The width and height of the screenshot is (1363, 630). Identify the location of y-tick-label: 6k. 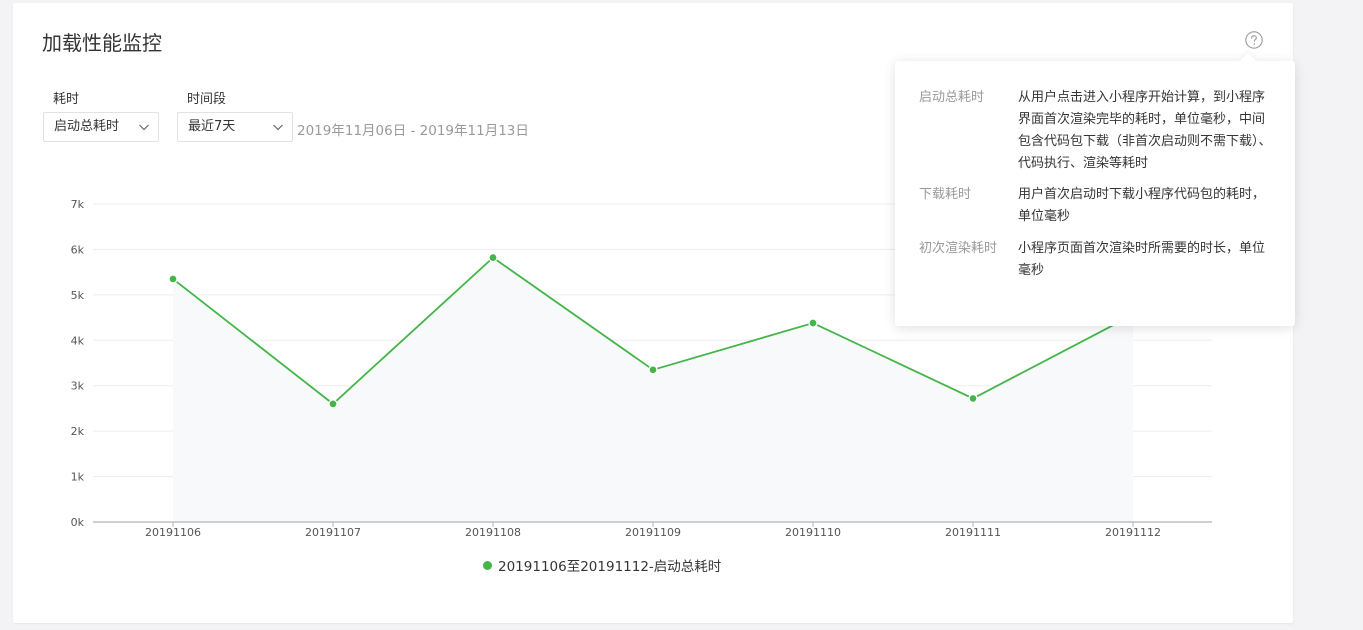
(78, 249).